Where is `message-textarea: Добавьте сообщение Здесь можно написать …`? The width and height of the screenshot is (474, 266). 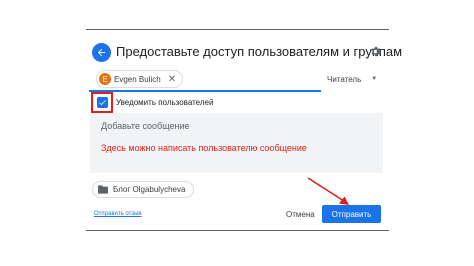 message-textarea: Добавьте сообщение Здесь можно написать … is located at coordinates (236, 143).